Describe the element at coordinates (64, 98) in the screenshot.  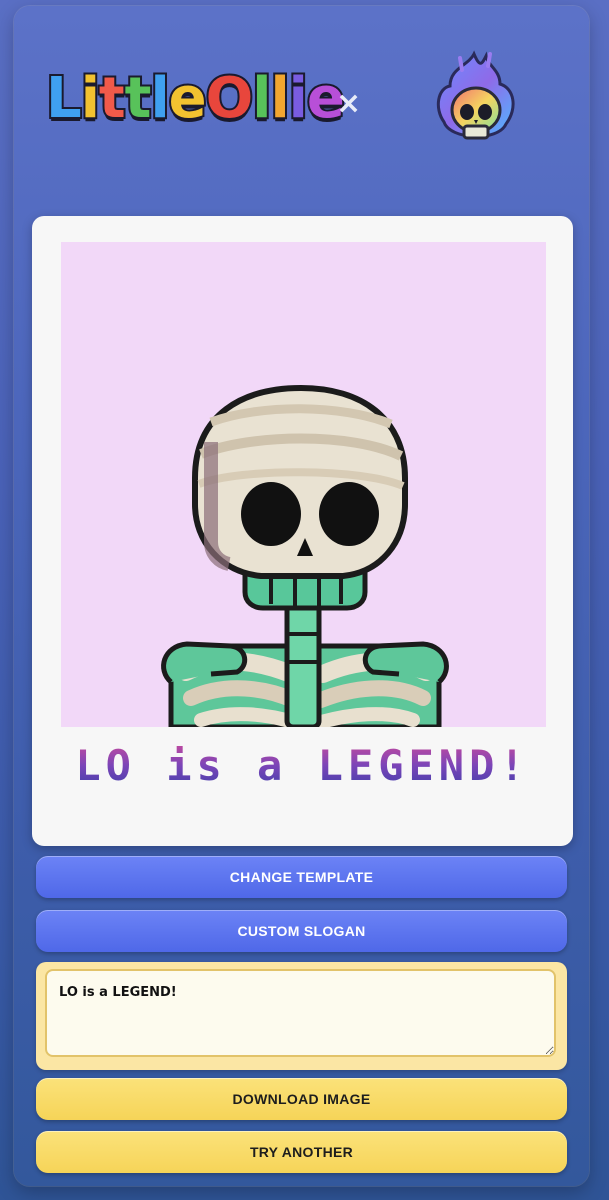
I see `logo-letter: L` at that location.